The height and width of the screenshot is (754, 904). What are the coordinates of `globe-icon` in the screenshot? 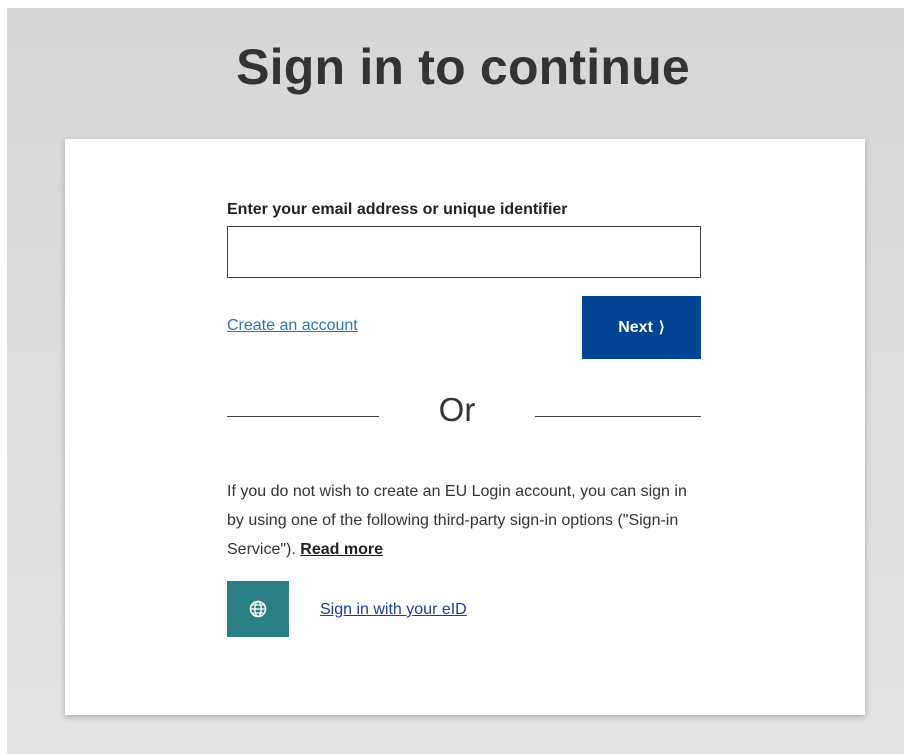 It's located at (258, 609).